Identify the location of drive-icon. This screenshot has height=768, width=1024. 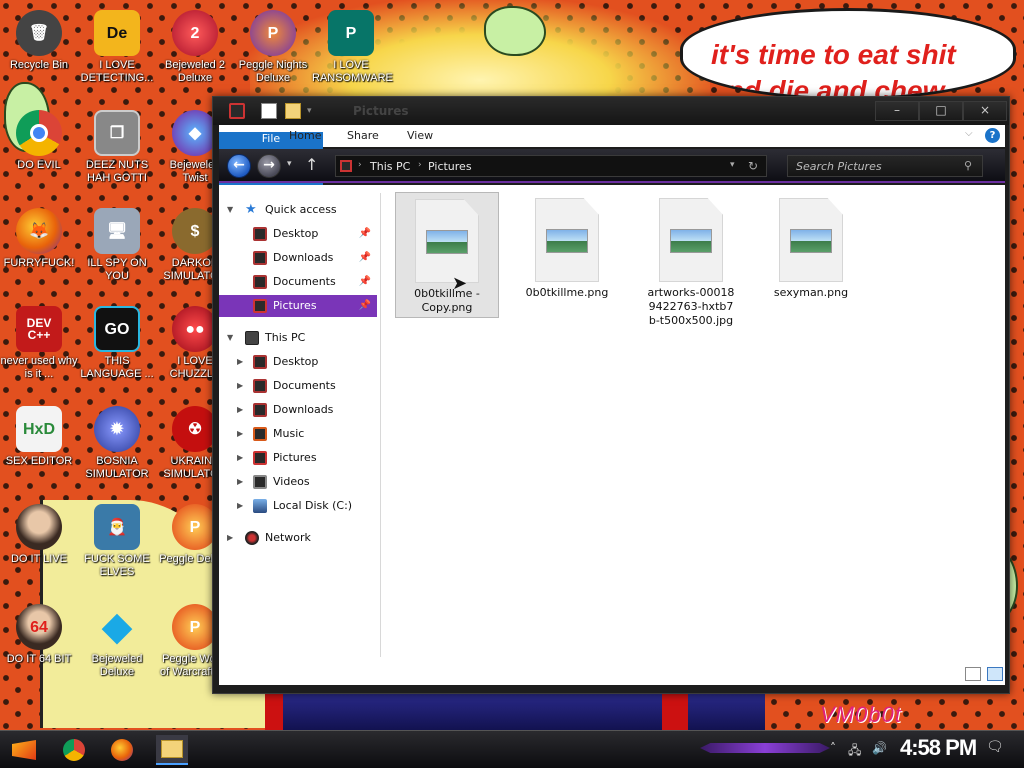
(260, 506).